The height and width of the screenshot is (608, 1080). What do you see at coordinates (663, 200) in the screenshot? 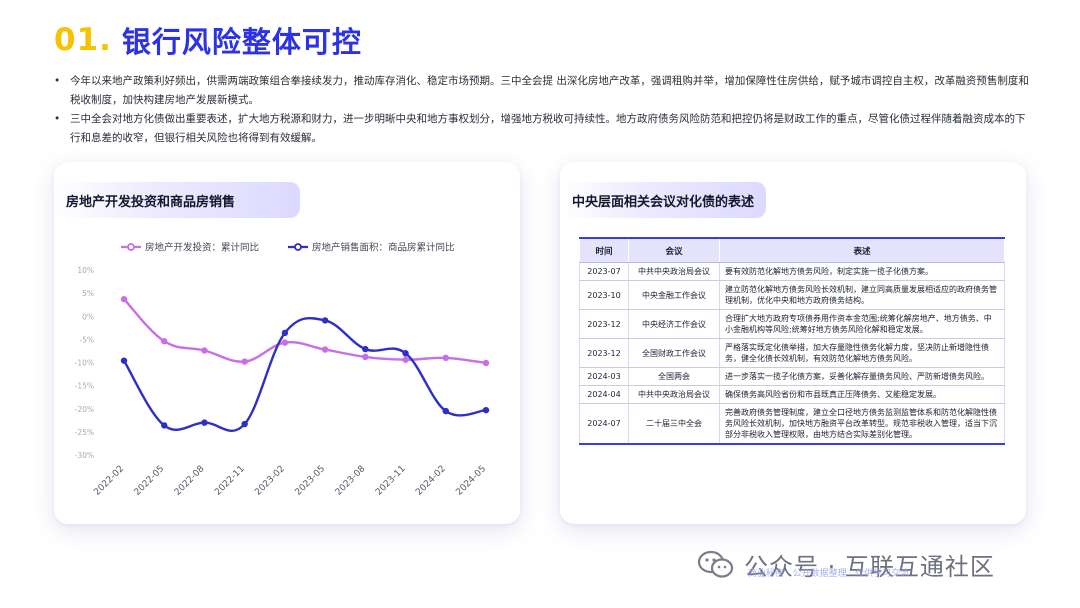
I see `table-card-title: 中央层面相关会议对化债的表述` at bounding box center [663, 200].